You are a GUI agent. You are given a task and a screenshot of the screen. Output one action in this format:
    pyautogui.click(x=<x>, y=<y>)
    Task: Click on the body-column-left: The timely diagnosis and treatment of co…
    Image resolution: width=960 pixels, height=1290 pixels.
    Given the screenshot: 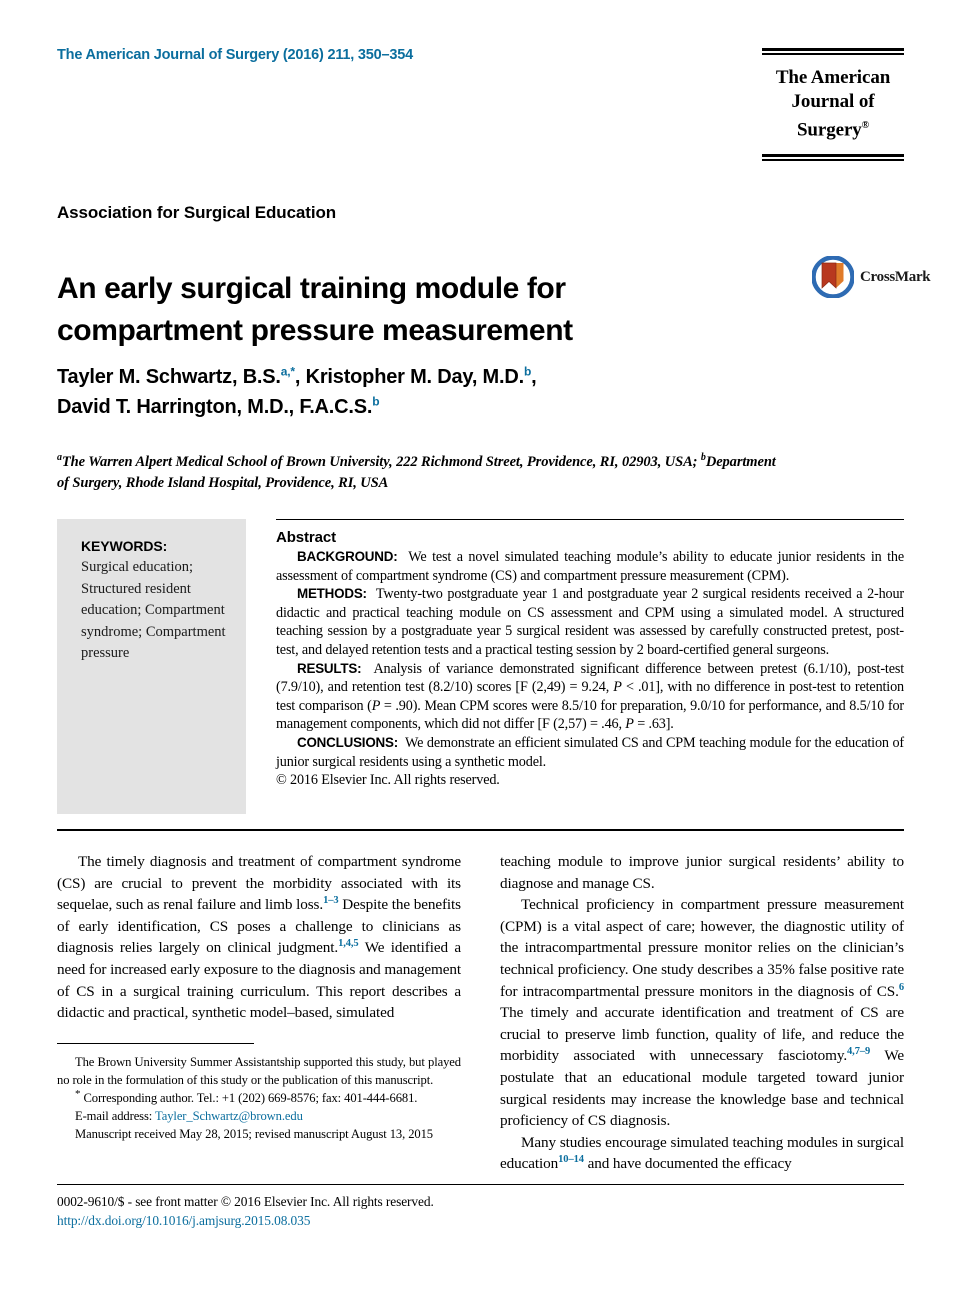 What is the action you would take?
    pyautogui.click(x=259, y=937)
    